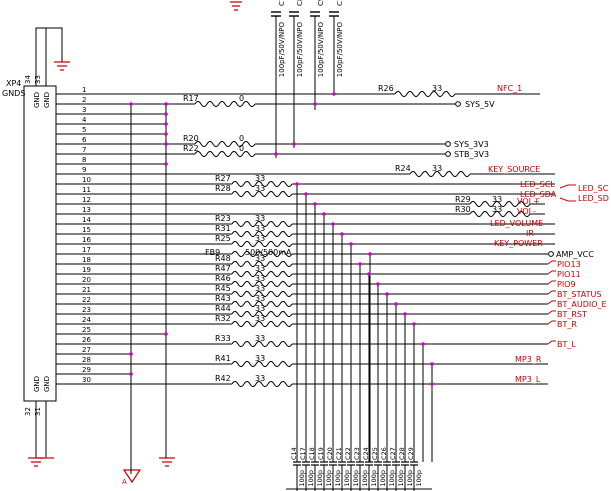 This screenshot has height=491, width=611. What do you see at coordinates (357, 453) in the screenshot?
I see `capacitor-ref: C23` at bounding box center [357, 453].